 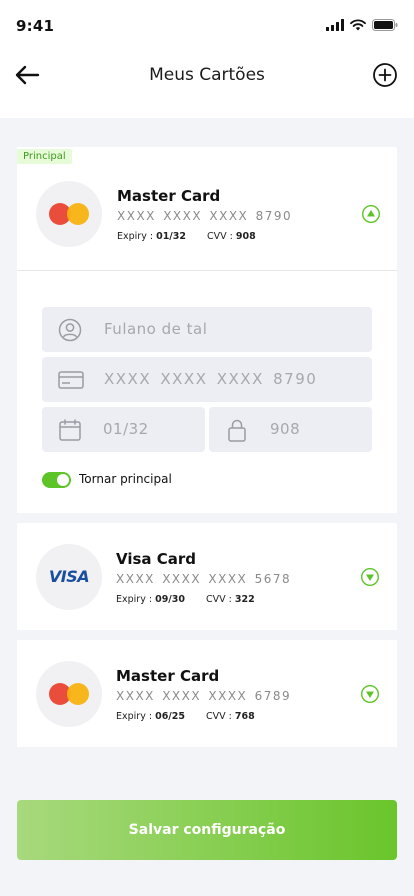 What do you see at coordinates (70, 430) in the screenshot?
I see `calendar-icon` at bounding box center [70, 430].